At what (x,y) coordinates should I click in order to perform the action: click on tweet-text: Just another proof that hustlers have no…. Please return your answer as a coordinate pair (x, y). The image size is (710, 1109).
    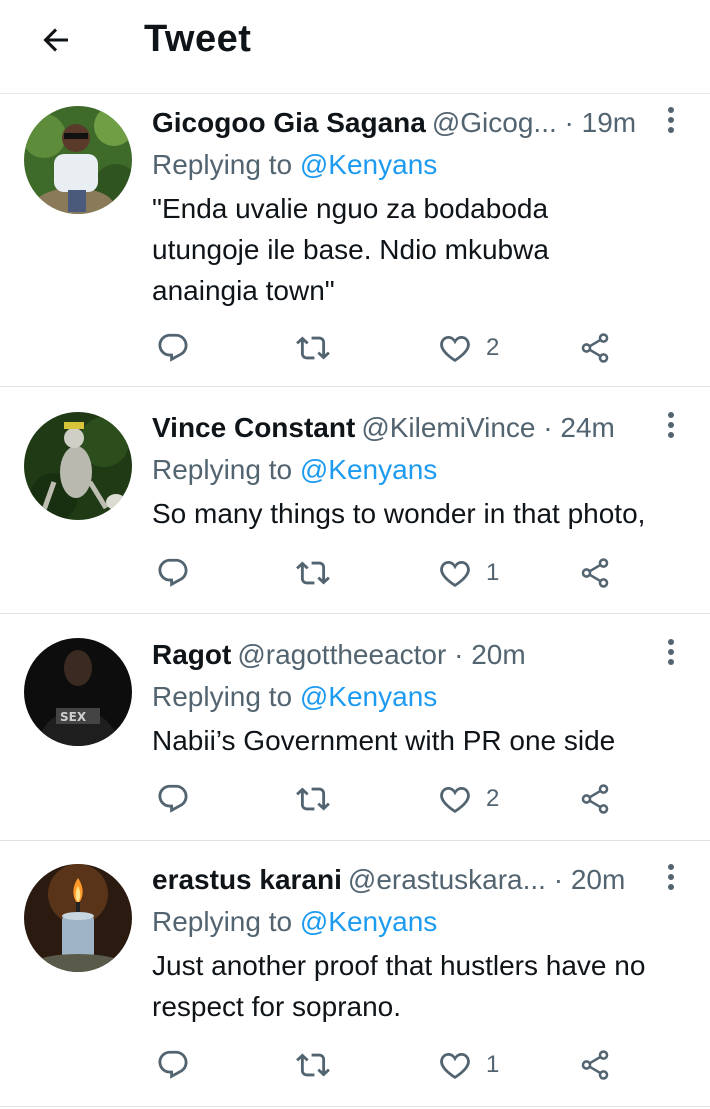
    Looking at the image, I should click on (399, 986).